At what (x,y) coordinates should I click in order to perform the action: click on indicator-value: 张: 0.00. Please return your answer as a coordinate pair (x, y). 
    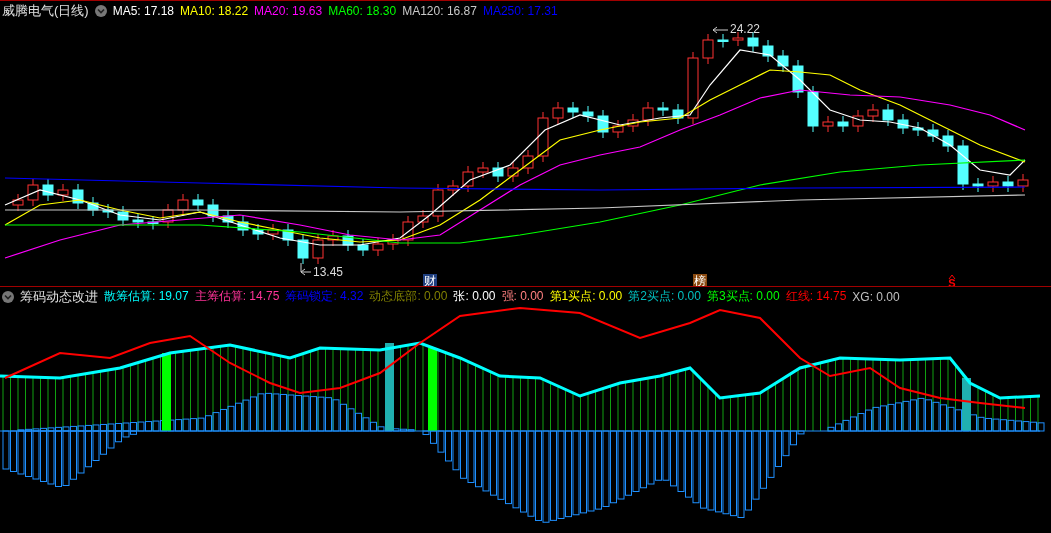
    Looking at the image, I should click on (474, 296).